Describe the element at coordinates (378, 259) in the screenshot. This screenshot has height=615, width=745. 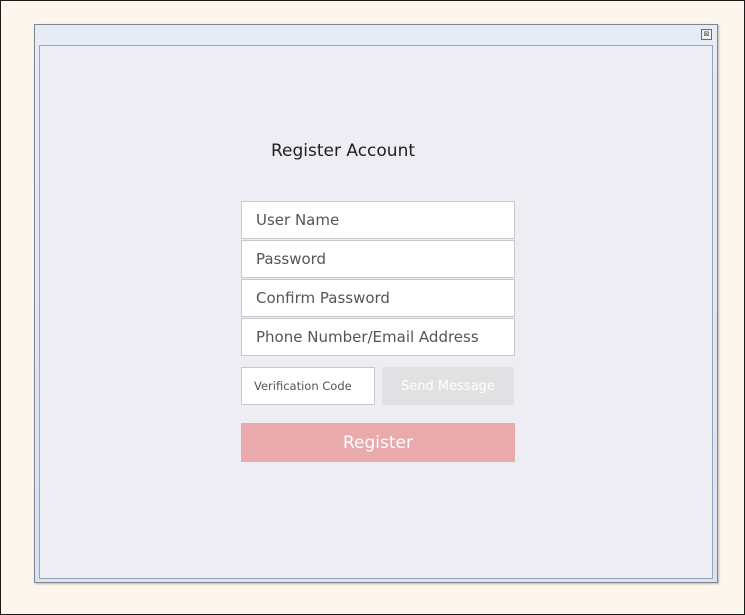
I see `password-input` at that location.